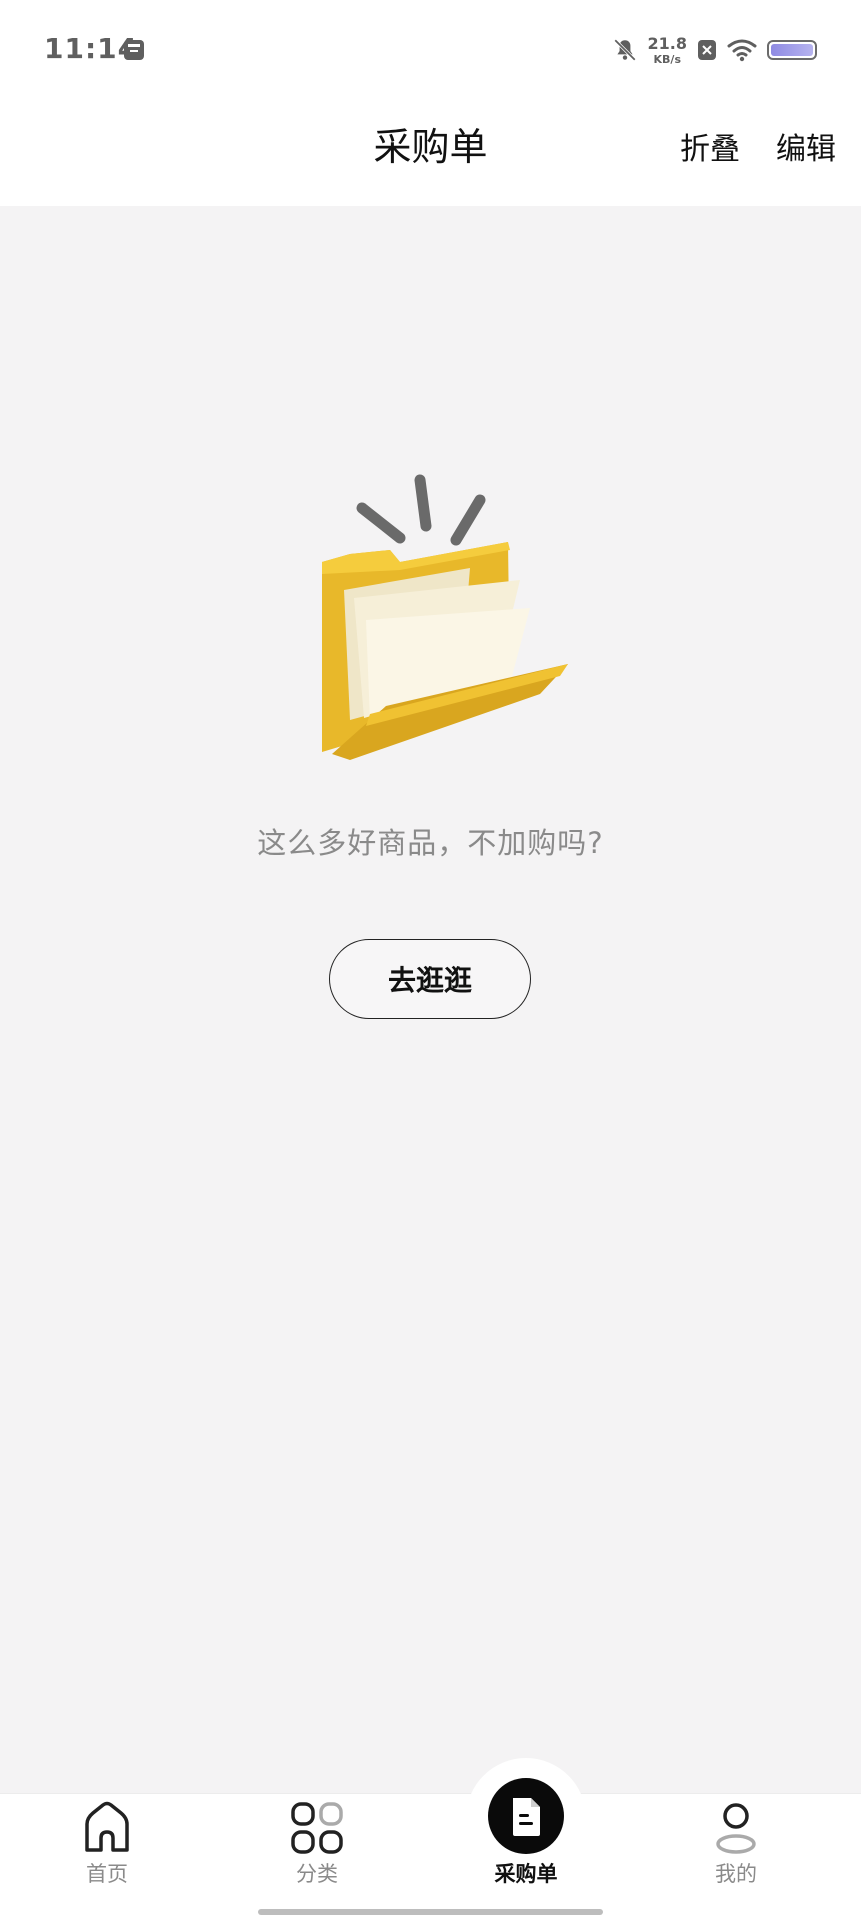 The height and width of the screenshot is (1920, 861). I want to click on nav-label-home: 首页, so click(107, 1874).